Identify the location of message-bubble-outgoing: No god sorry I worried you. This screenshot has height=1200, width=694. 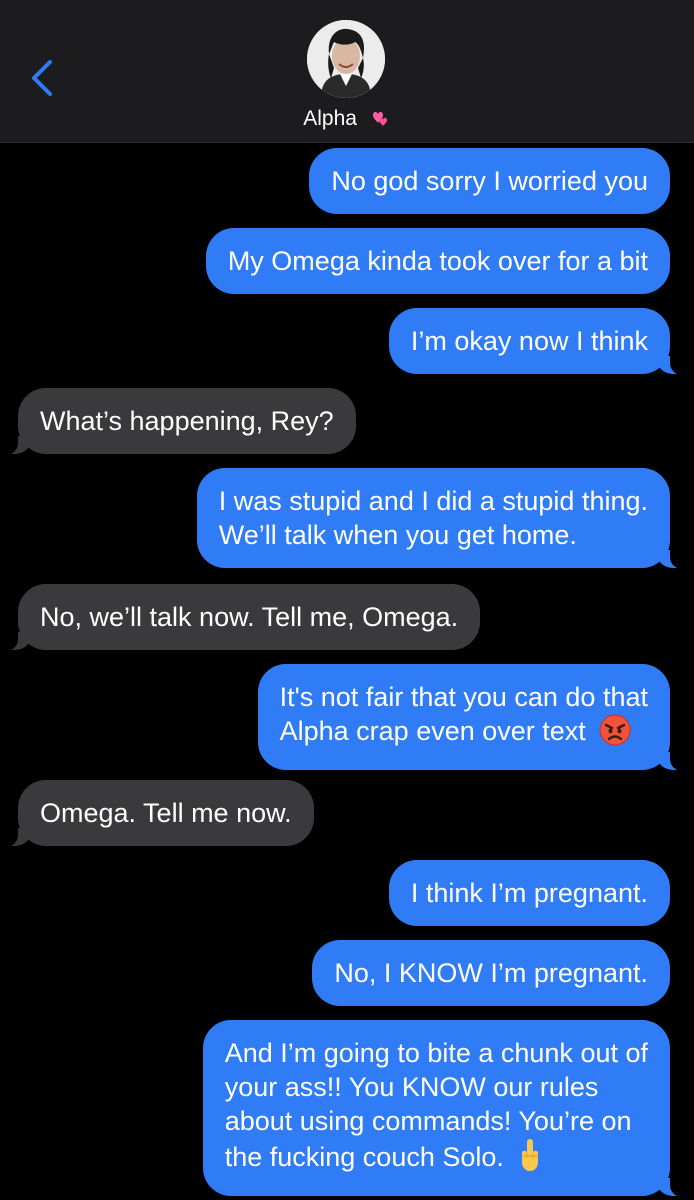
(489, 181).